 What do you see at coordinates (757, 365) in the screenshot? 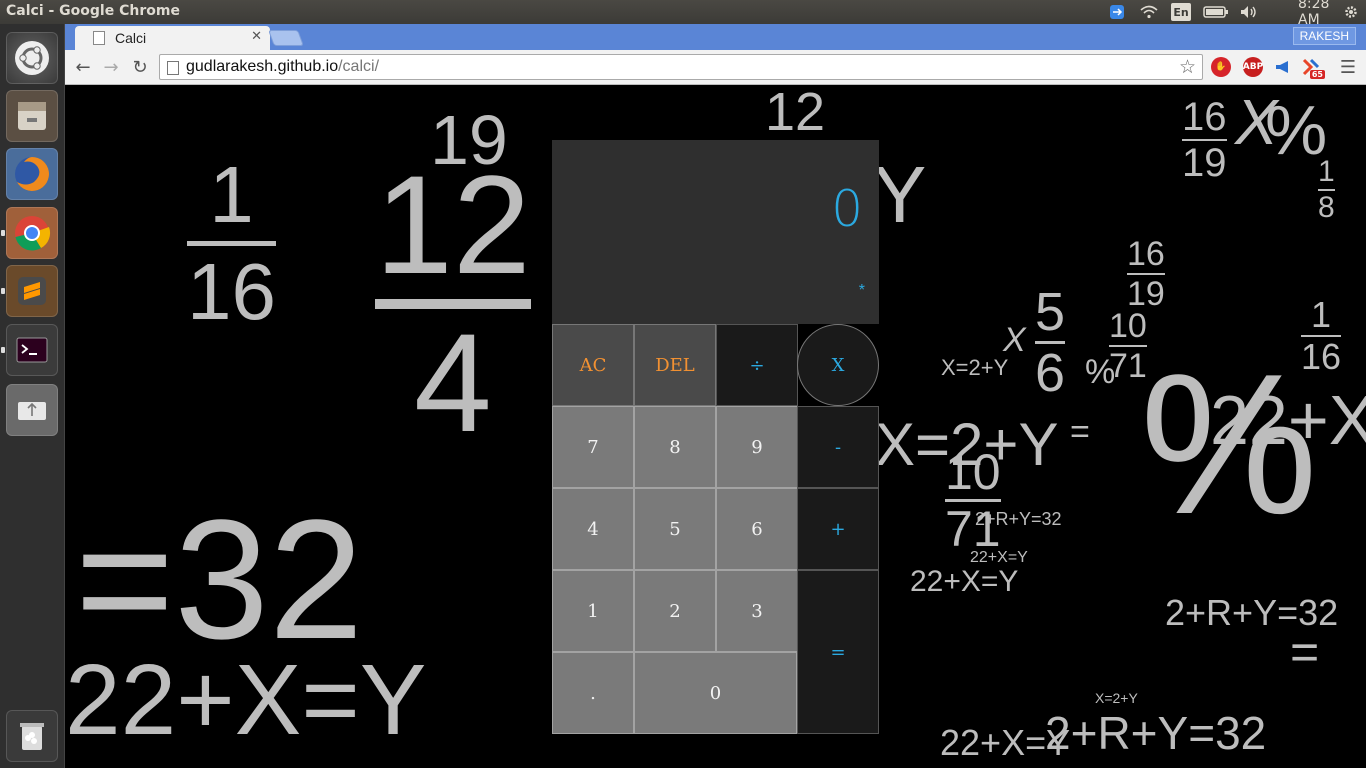
I see `divide-button: ÷` at bounding box center [757, 365].